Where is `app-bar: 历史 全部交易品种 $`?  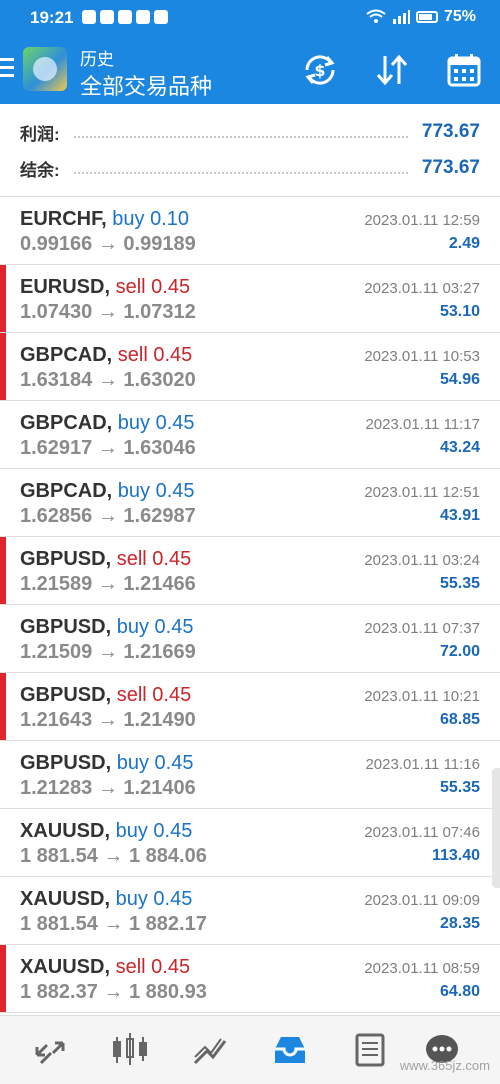
app-bar: 历史 全部交易品种 $ is located at coordinates (250, 70).